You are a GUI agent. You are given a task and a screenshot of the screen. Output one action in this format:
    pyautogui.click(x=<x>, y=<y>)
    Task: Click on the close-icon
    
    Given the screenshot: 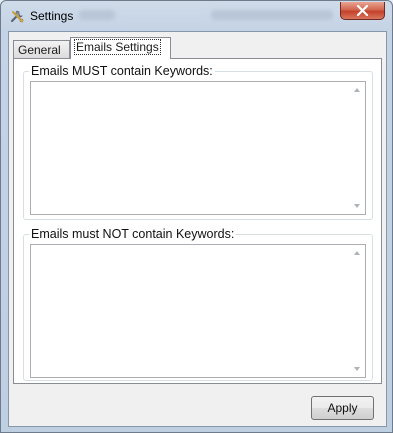 What is the action you would take?
    pyautogui.click(x=362, y=10)
    